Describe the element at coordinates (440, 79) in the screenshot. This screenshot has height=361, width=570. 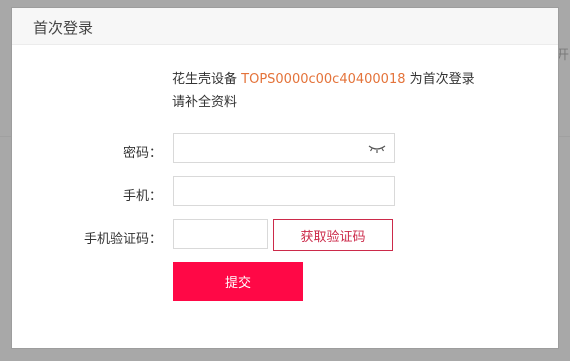
I see `device-suffix: 为首次登录` at that location.